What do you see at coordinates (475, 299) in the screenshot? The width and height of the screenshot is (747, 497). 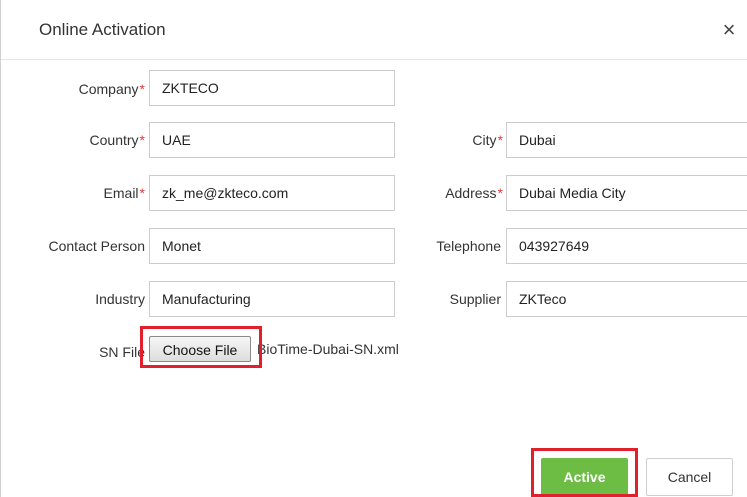 I see `supplier-label: Supplier` at bounding box center [475, 299].